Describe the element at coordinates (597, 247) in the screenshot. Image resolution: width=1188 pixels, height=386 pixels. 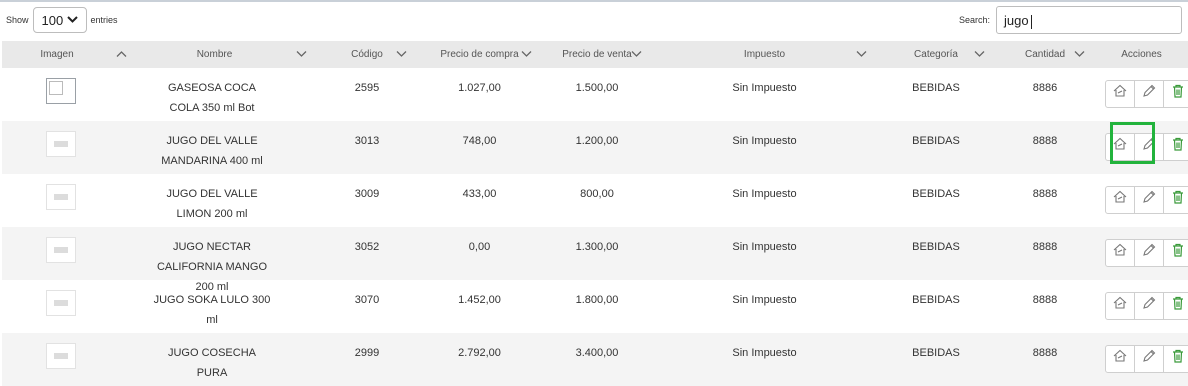
I see `cell-precio-venta: 1.300,00` at that location.